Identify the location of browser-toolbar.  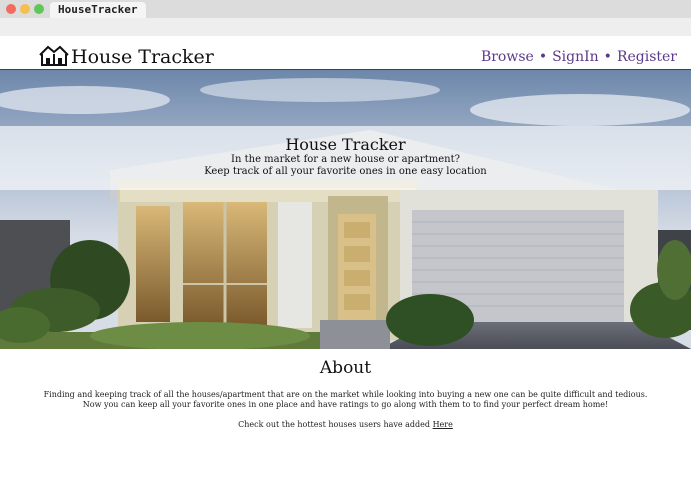
(345, 27).